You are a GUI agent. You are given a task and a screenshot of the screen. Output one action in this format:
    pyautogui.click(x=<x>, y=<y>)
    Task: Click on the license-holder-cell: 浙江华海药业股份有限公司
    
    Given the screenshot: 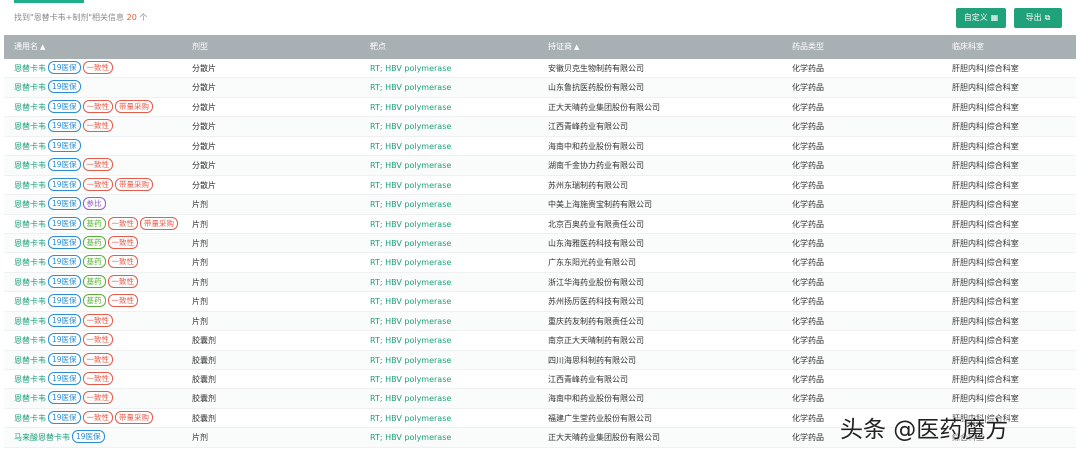 What is the action you would take?
    pyautogui.click(x=596, y=282)
    